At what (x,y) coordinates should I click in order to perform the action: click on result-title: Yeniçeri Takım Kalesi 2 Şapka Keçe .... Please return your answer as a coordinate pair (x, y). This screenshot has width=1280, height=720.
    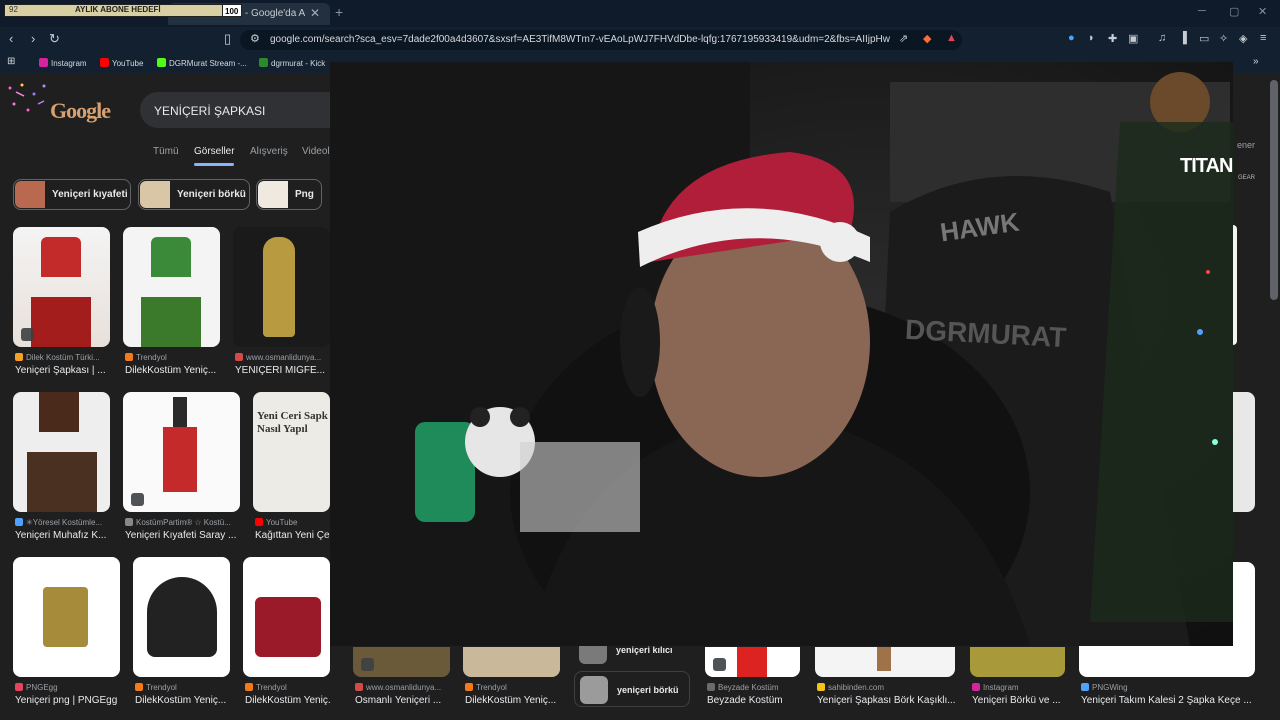
    Looking at the image, I should click on (1168, 700).